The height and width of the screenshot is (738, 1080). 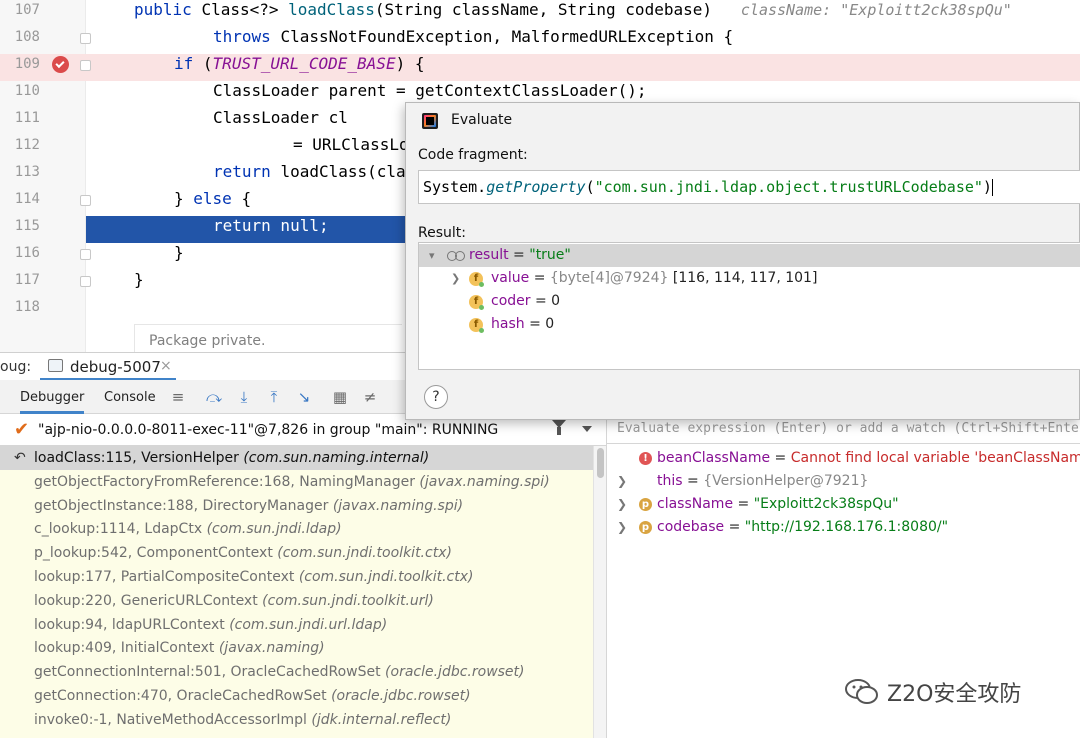 I want to click on code-line-text: return loadClass(cla, so click(x=309, y=172).